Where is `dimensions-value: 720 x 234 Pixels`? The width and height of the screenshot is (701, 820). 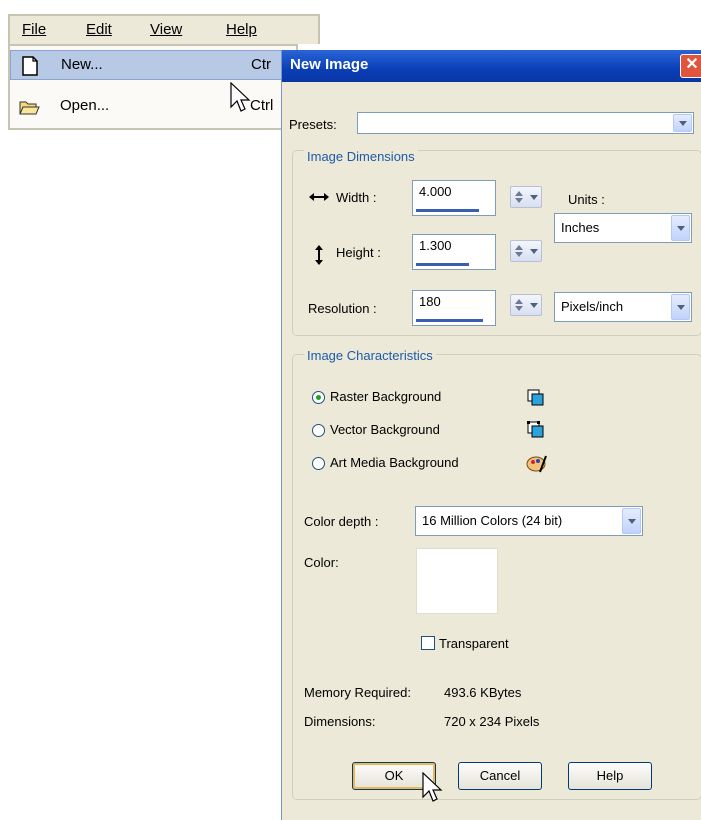
dimensions-value: 720 x 234 Pixels is located at coordinates (492, 721).